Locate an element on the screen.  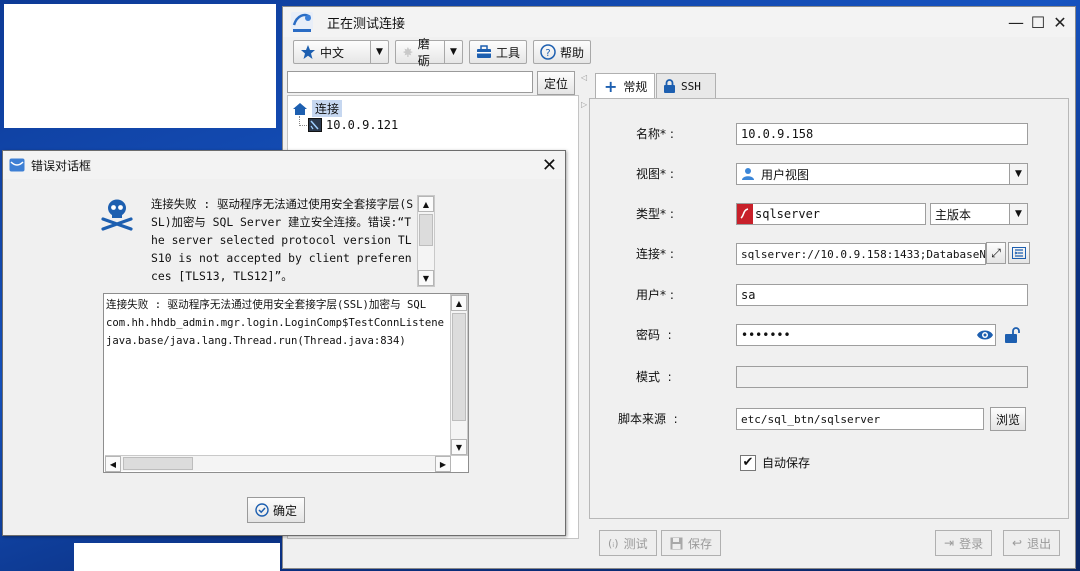
ok-label: 确定 is located at coordinates (284, 510).